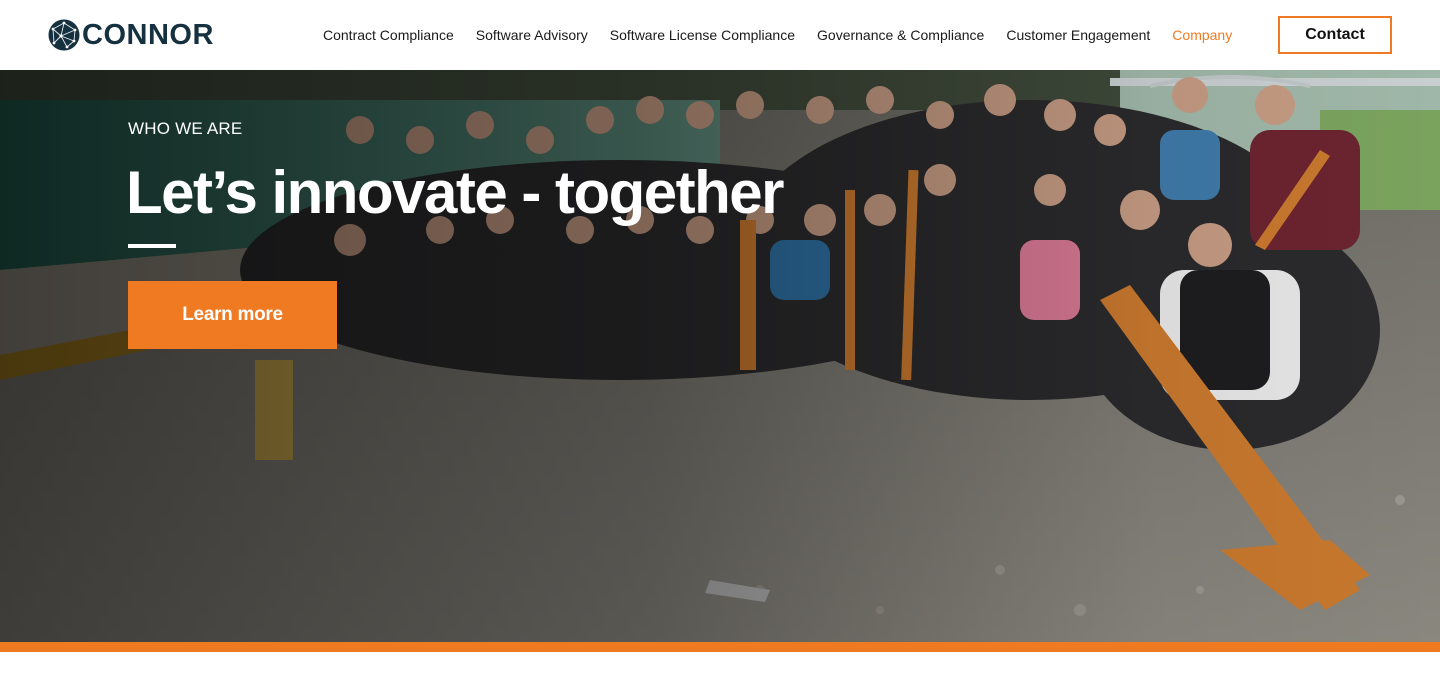  What do you see at coordinates (900, 35) in the screenshot?
I see `nav-governance-compliance: Governance & Compliance` at bounding box center [900, 35].